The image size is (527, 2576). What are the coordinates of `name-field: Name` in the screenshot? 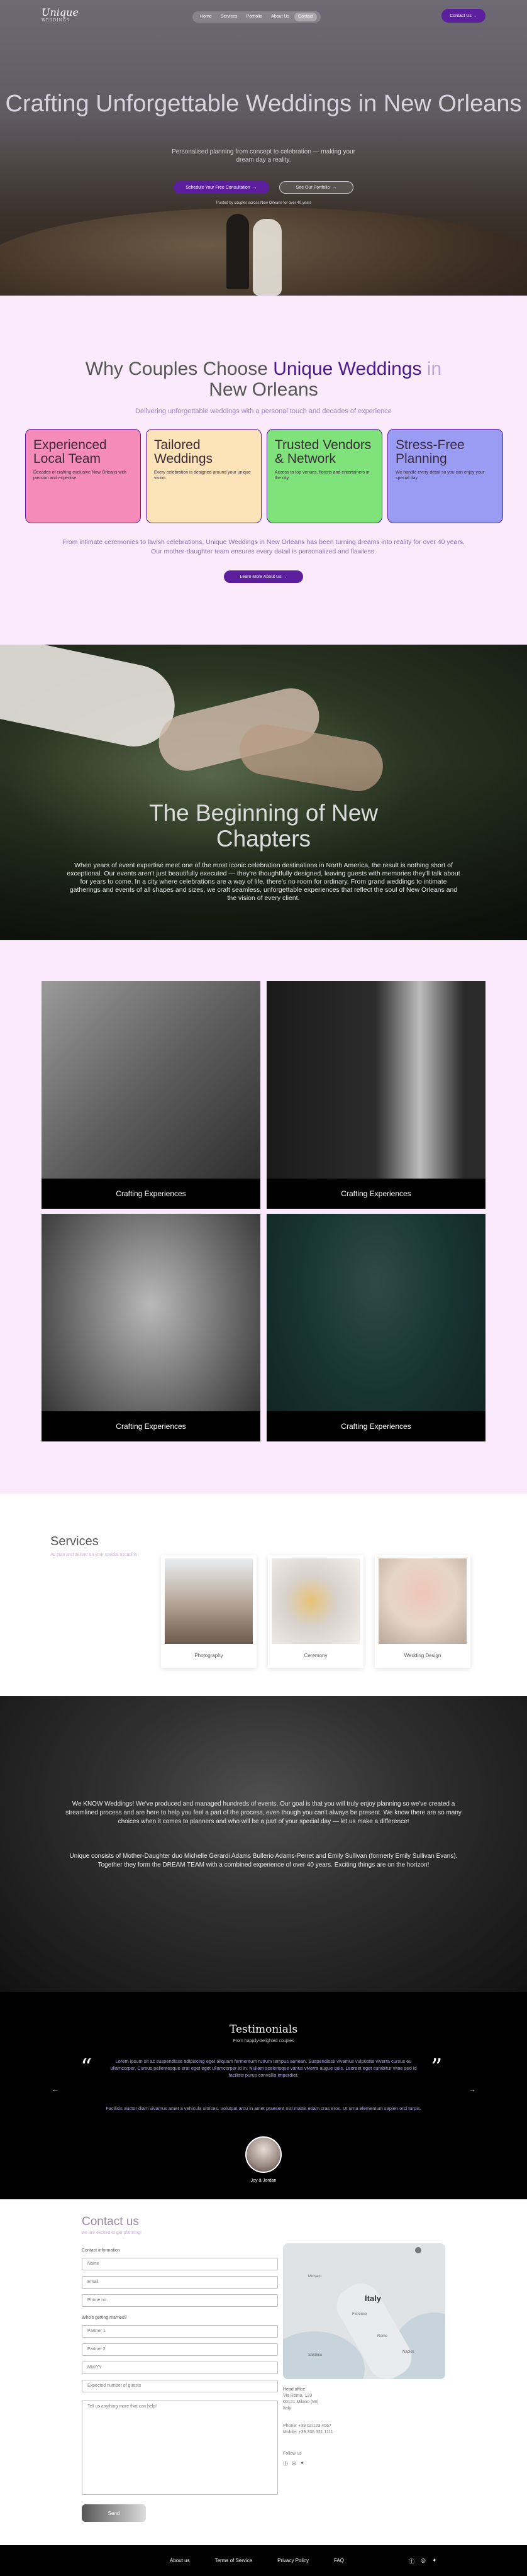 It's located at (180, 2264).